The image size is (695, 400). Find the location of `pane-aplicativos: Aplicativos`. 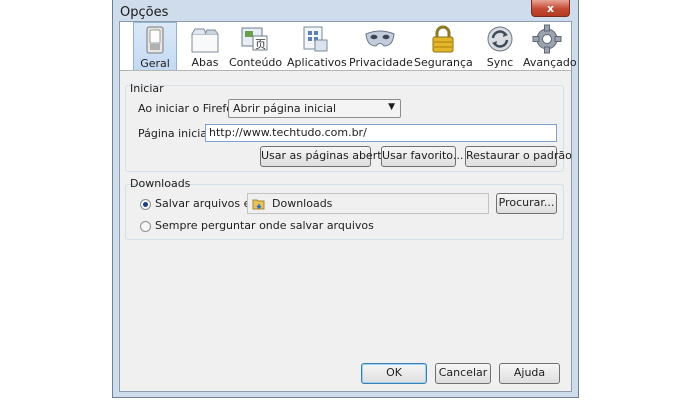

pane-aplicativos: Aplicativos is located at coordinates (317, 46).